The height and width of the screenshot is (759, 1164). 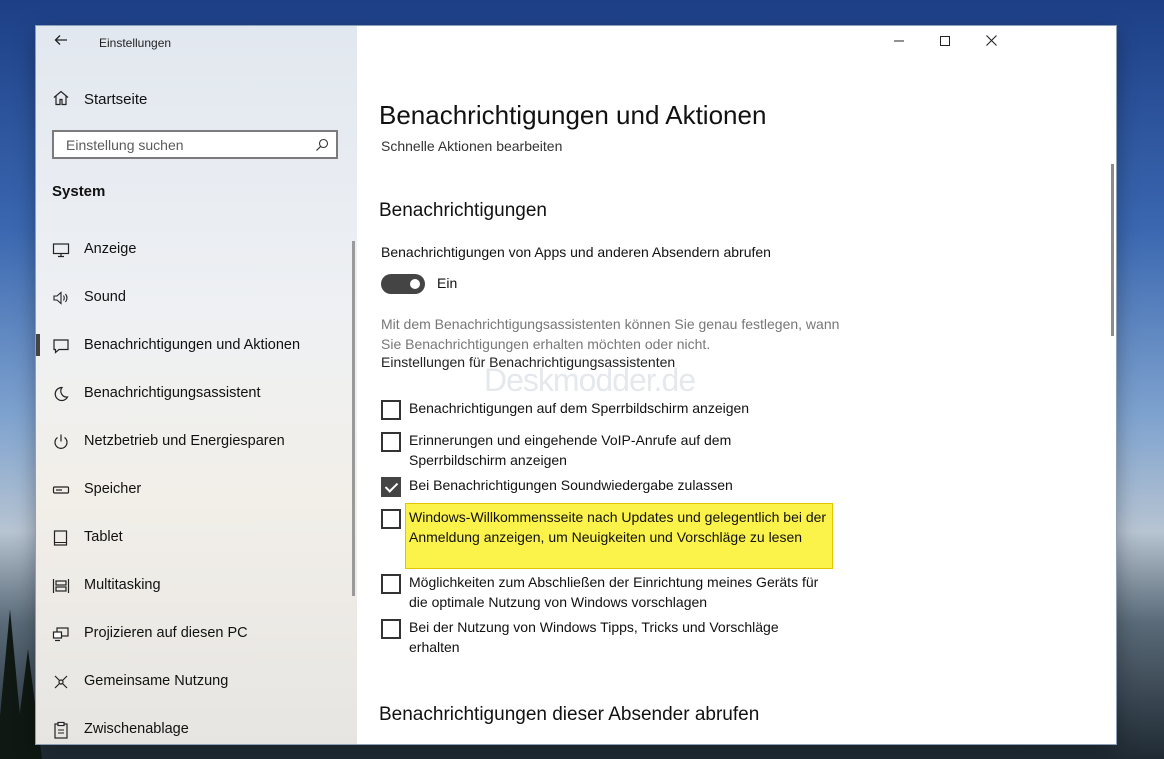 I want to click on sidebar-item-label: Benachrichtigungen und Aktionen, so click(x=192, y=345).